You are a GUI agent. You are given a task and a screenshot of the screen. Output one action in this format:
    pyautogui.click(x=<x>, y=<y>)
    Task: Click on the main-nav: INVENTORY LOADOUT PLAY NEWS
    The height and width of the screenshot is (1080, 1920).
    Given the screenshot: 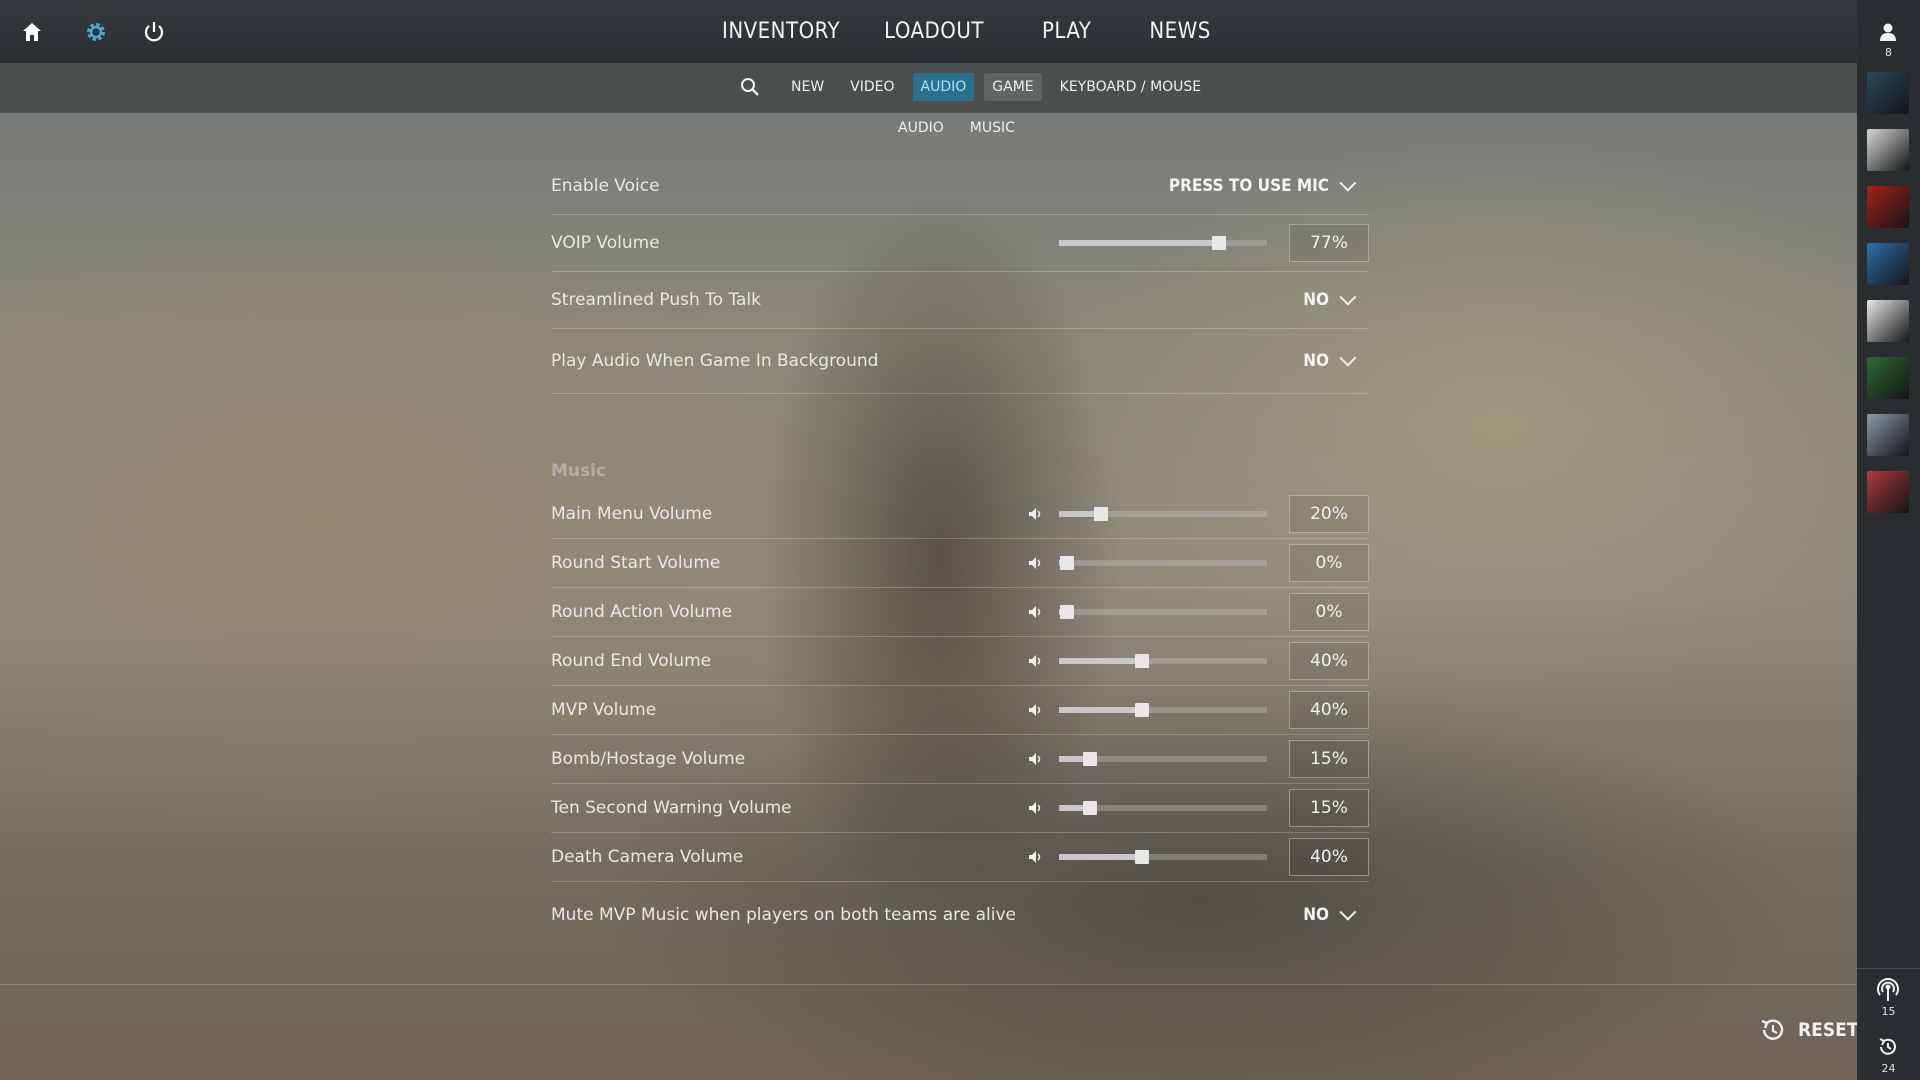 What is the action you would take?
    pyautogui.click(x=966, y=31)
    